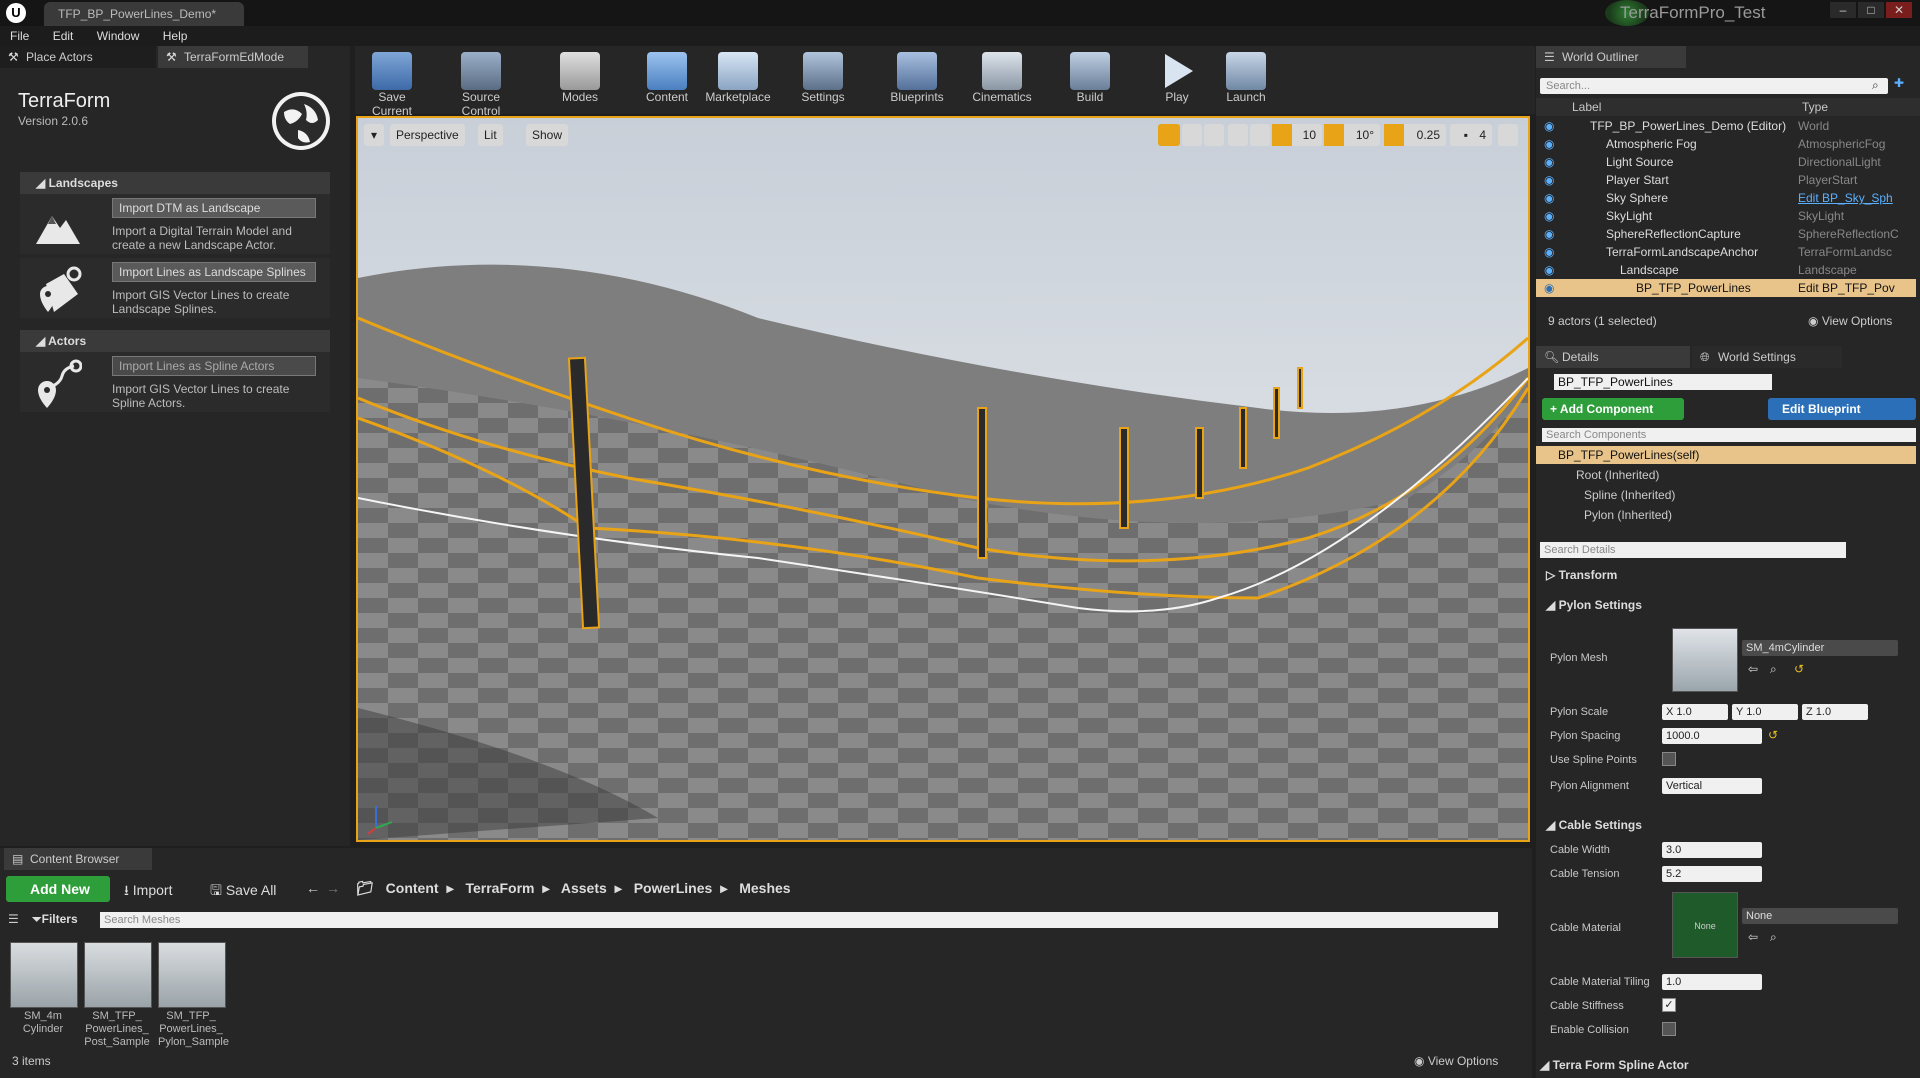 The width and height of the screenshot is (1920, 1078). Describe the element at coordinates (1726, 252) in the screenshot. I see `list-item: ◉ TerraFormLandscapeAnchor TerraFormLandsc` at that location.